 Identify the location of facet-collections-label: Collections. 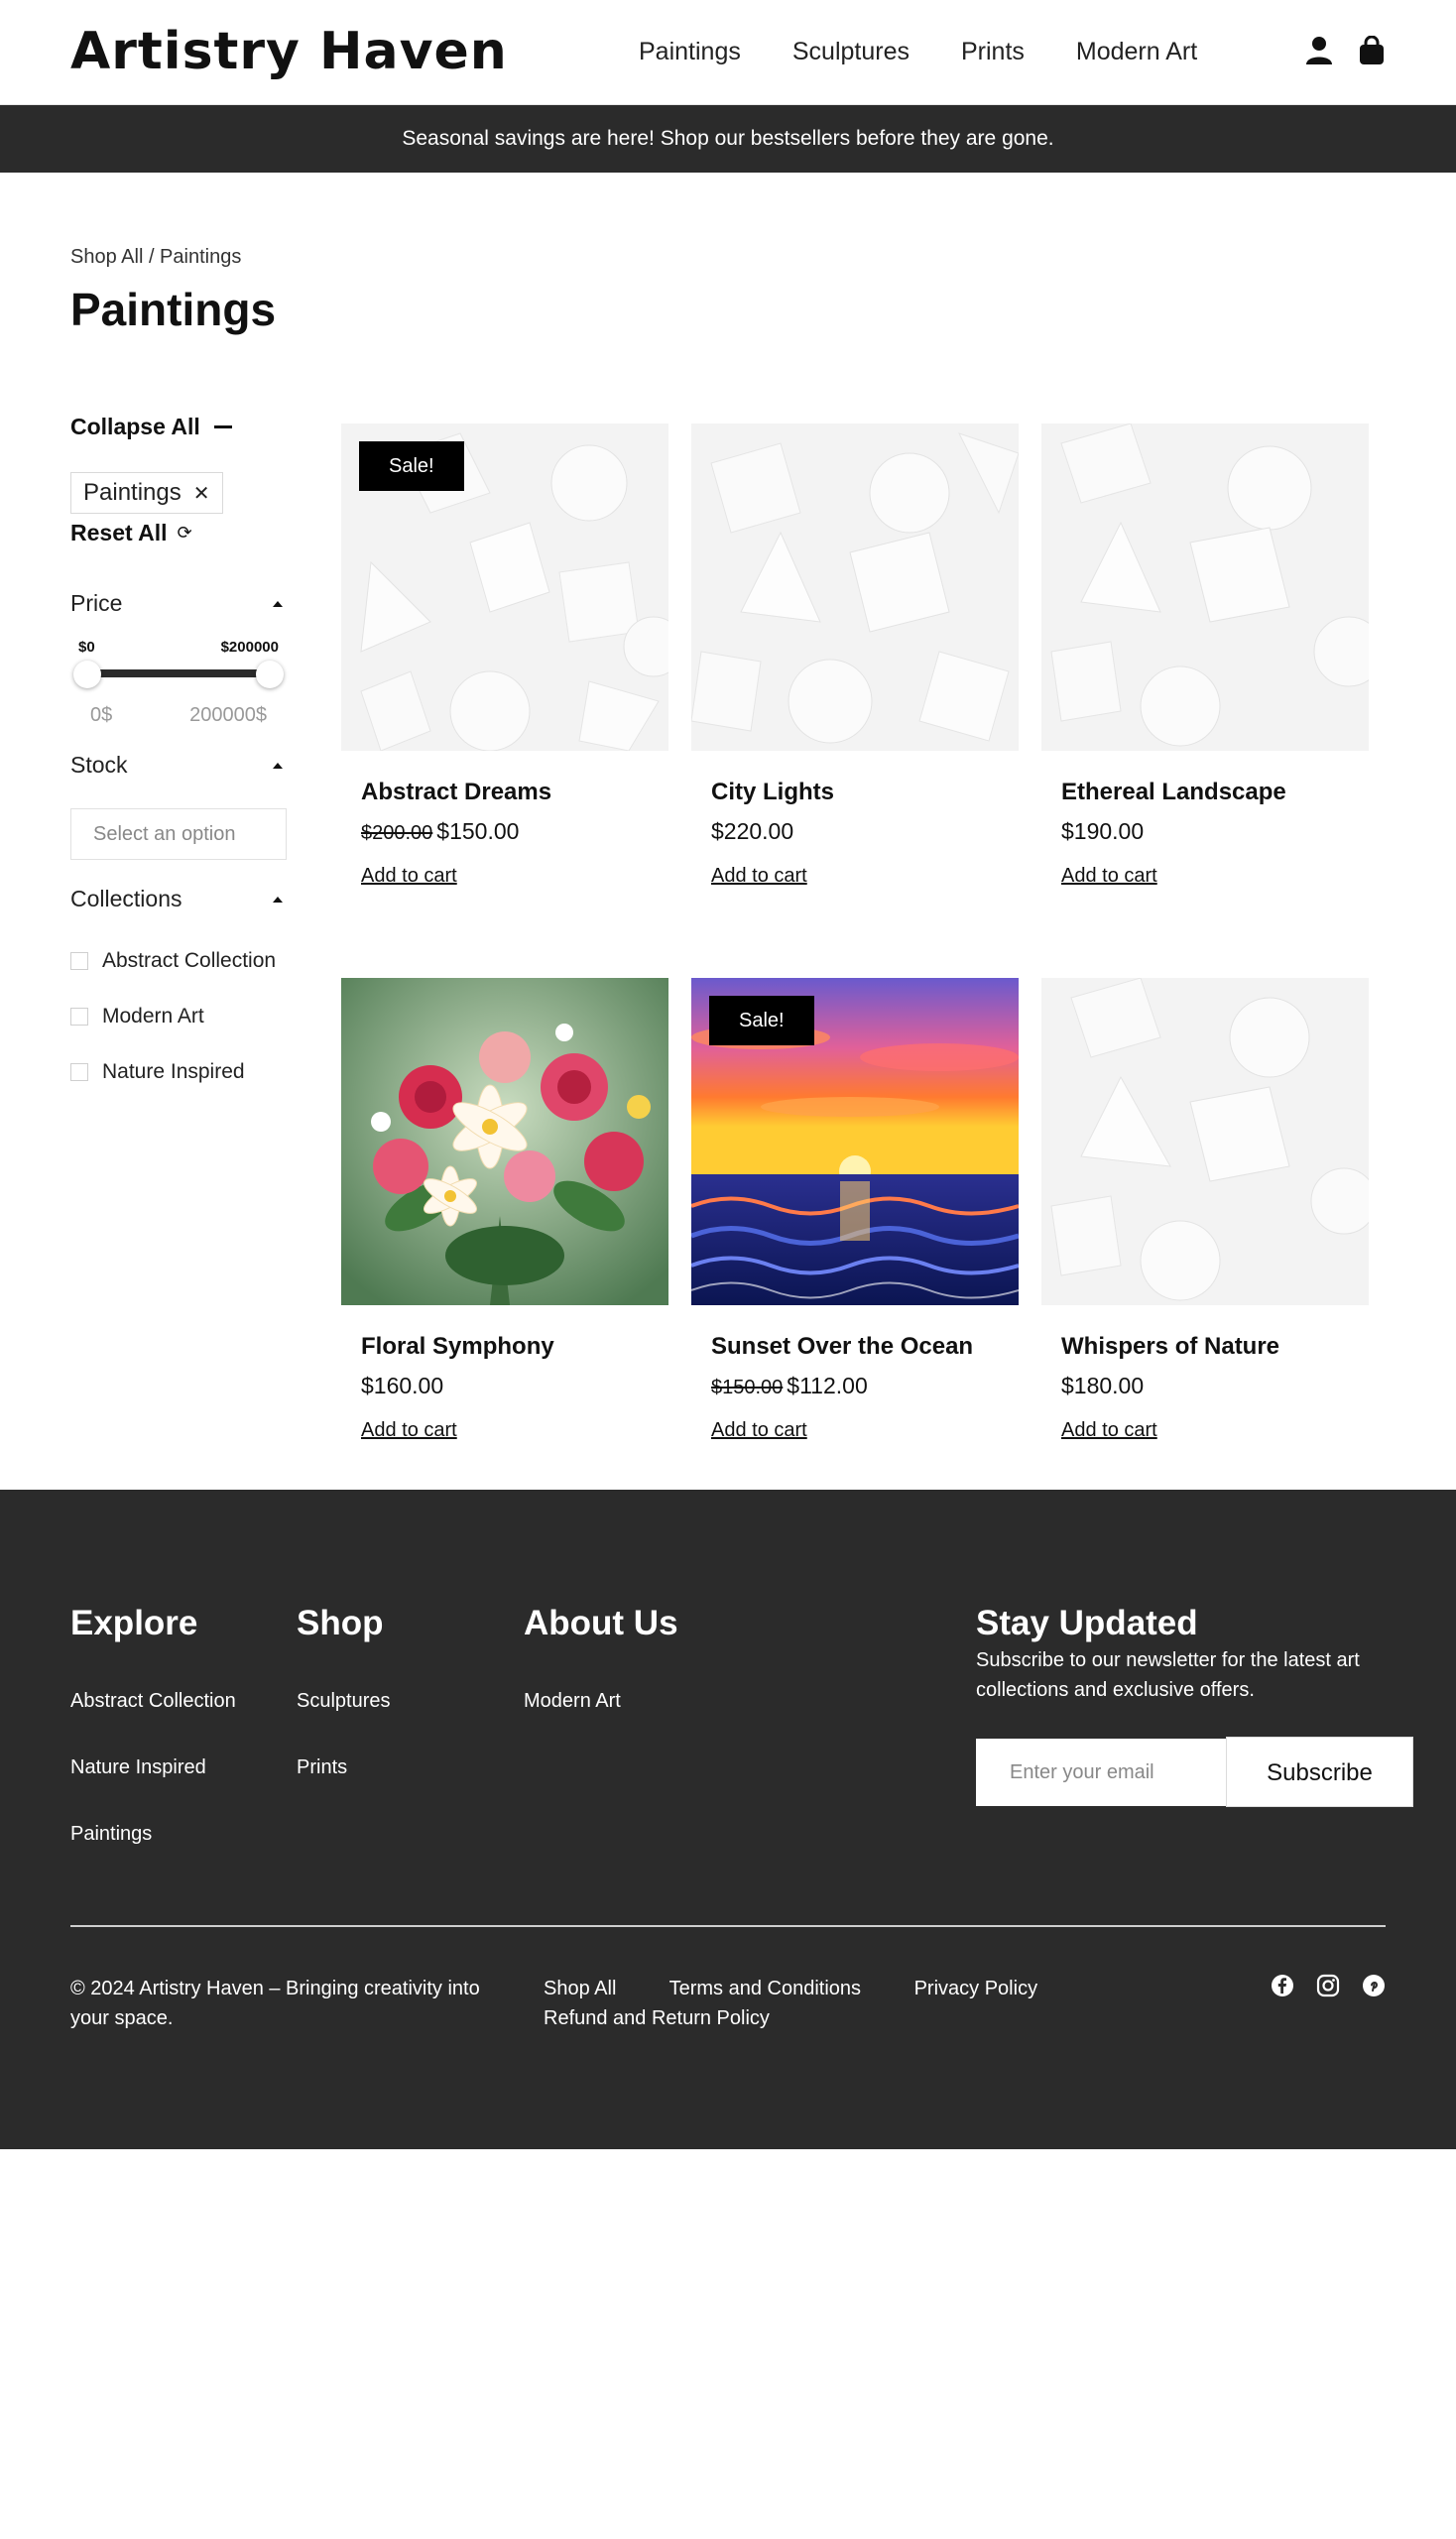
(126, 899).